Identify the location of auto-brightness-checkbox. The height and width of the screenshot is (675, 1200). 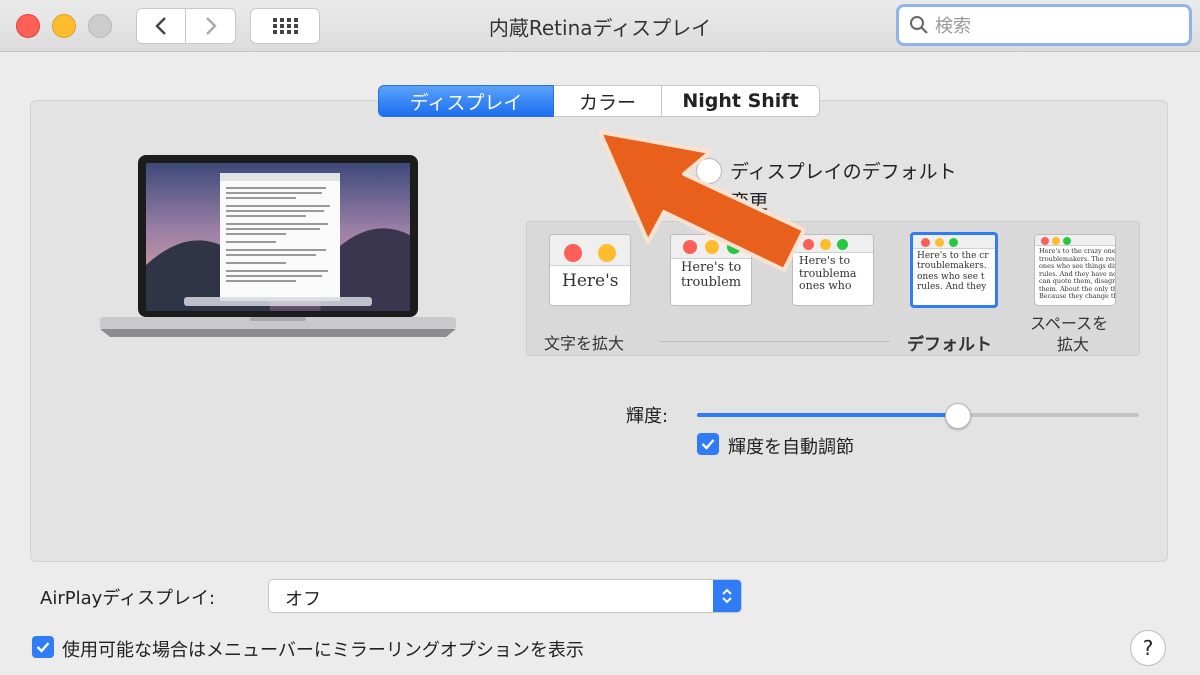
(708, 444).